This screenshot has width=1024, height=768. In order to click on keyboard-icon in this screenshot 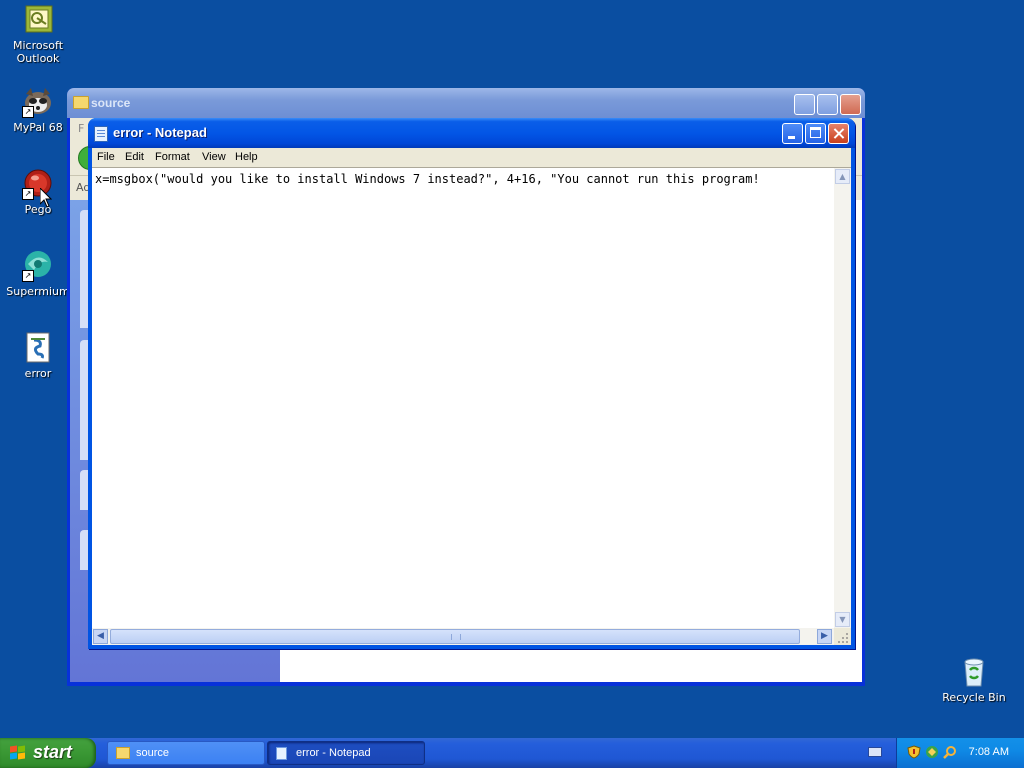, I will do `click(875, 752)`.